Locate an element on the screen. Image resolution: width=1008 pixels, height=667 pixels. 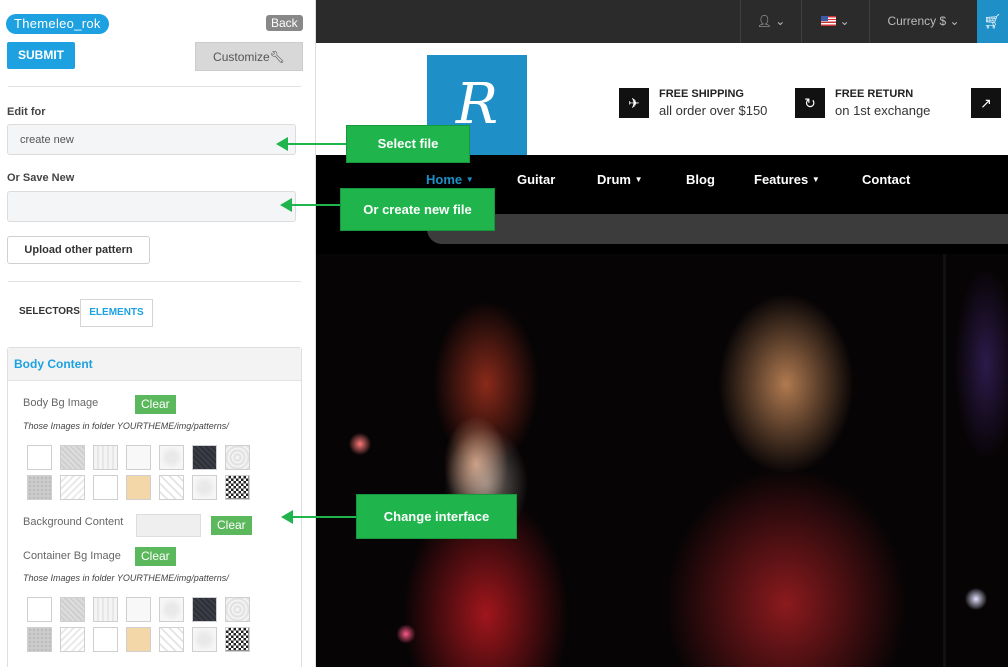
nav-item-home: Home ▼ is located at coordinates (450, 179).